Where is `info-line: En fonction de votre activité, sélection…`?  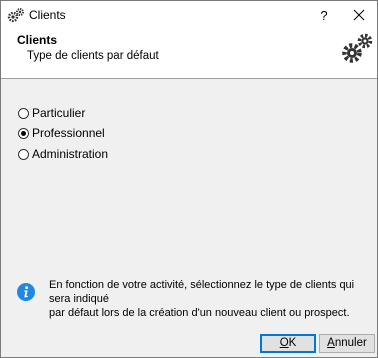 info-line: En fonction de votre activité, sélection… is located at coordinates (202, 292).